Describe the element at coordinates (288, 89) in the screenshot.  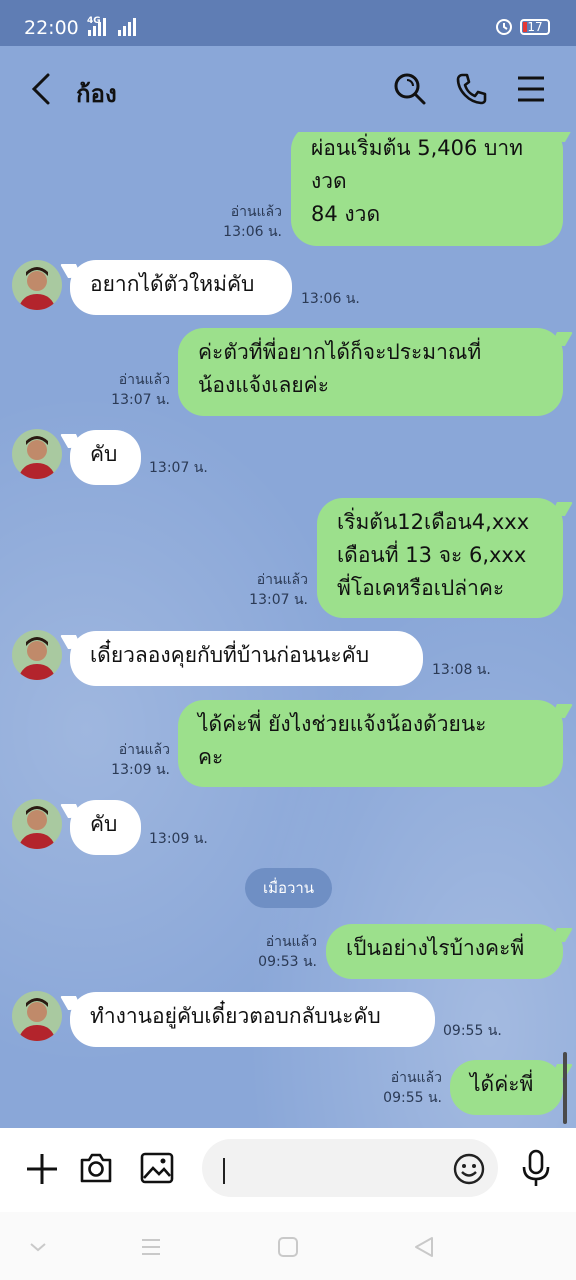
I see `chat-header: ก้อง` at that location.